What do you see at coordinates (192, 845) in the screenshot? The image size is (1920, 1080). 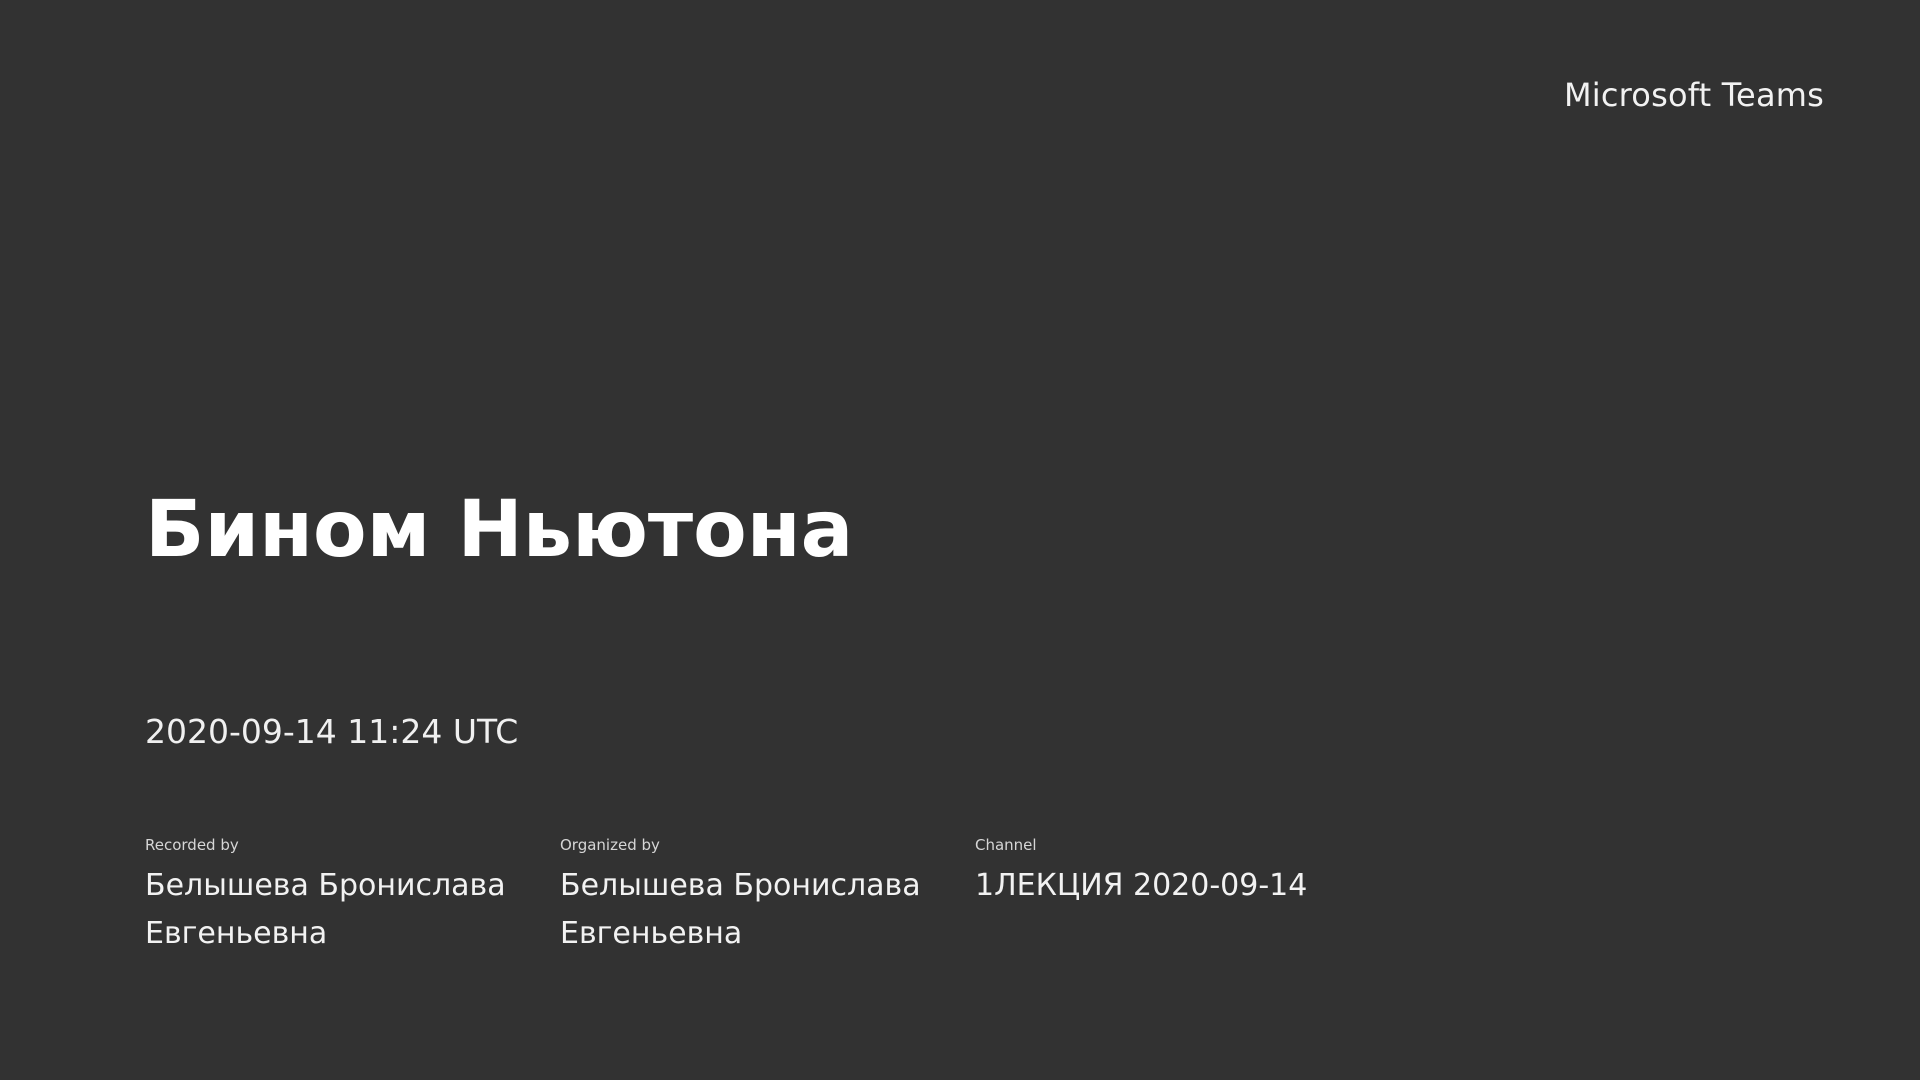 I see `recorded-by-label: Recorded by` at bounding box center [192, 845].